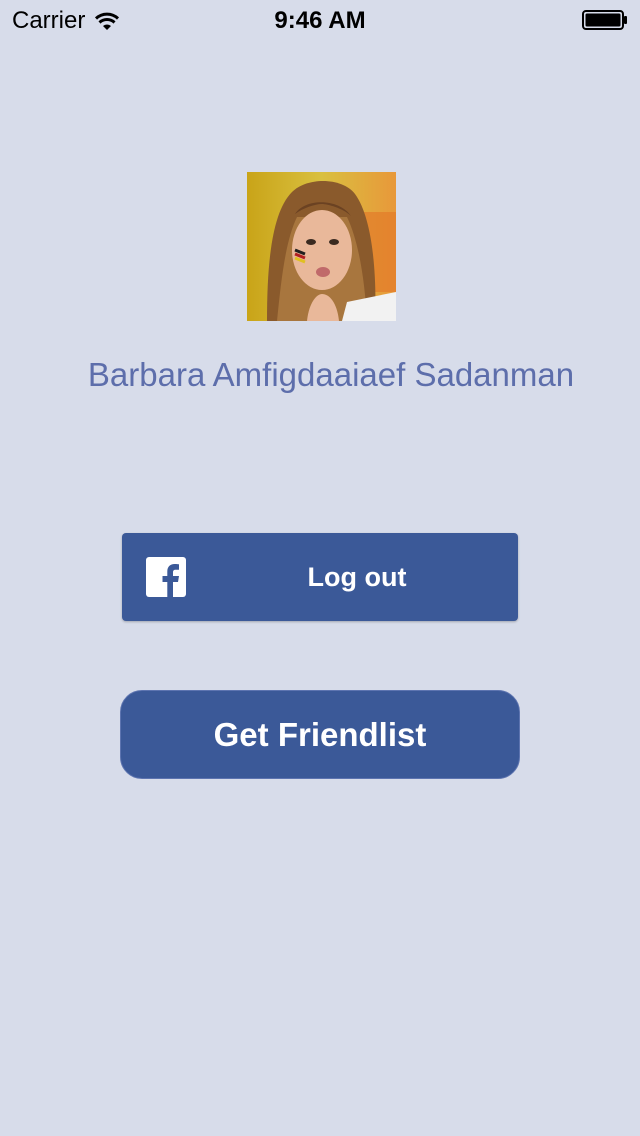 The width and height of the screenshot is (640, 1136). I want to click on status-bar: Carrier 9:46 AM, so click(320, 20).